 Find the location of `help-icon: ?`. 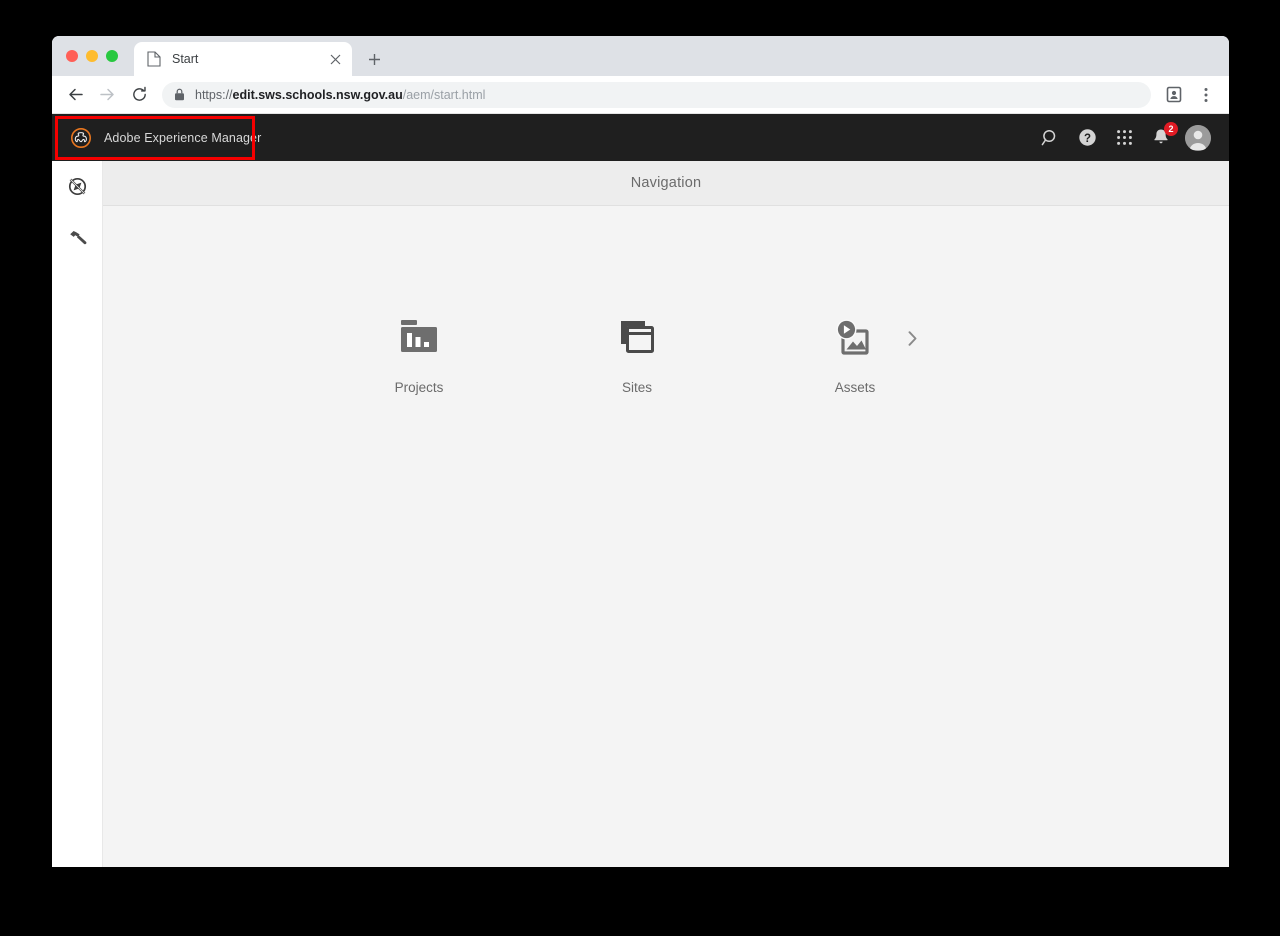

help-icon: ? is located at coordinates (1087, 138).